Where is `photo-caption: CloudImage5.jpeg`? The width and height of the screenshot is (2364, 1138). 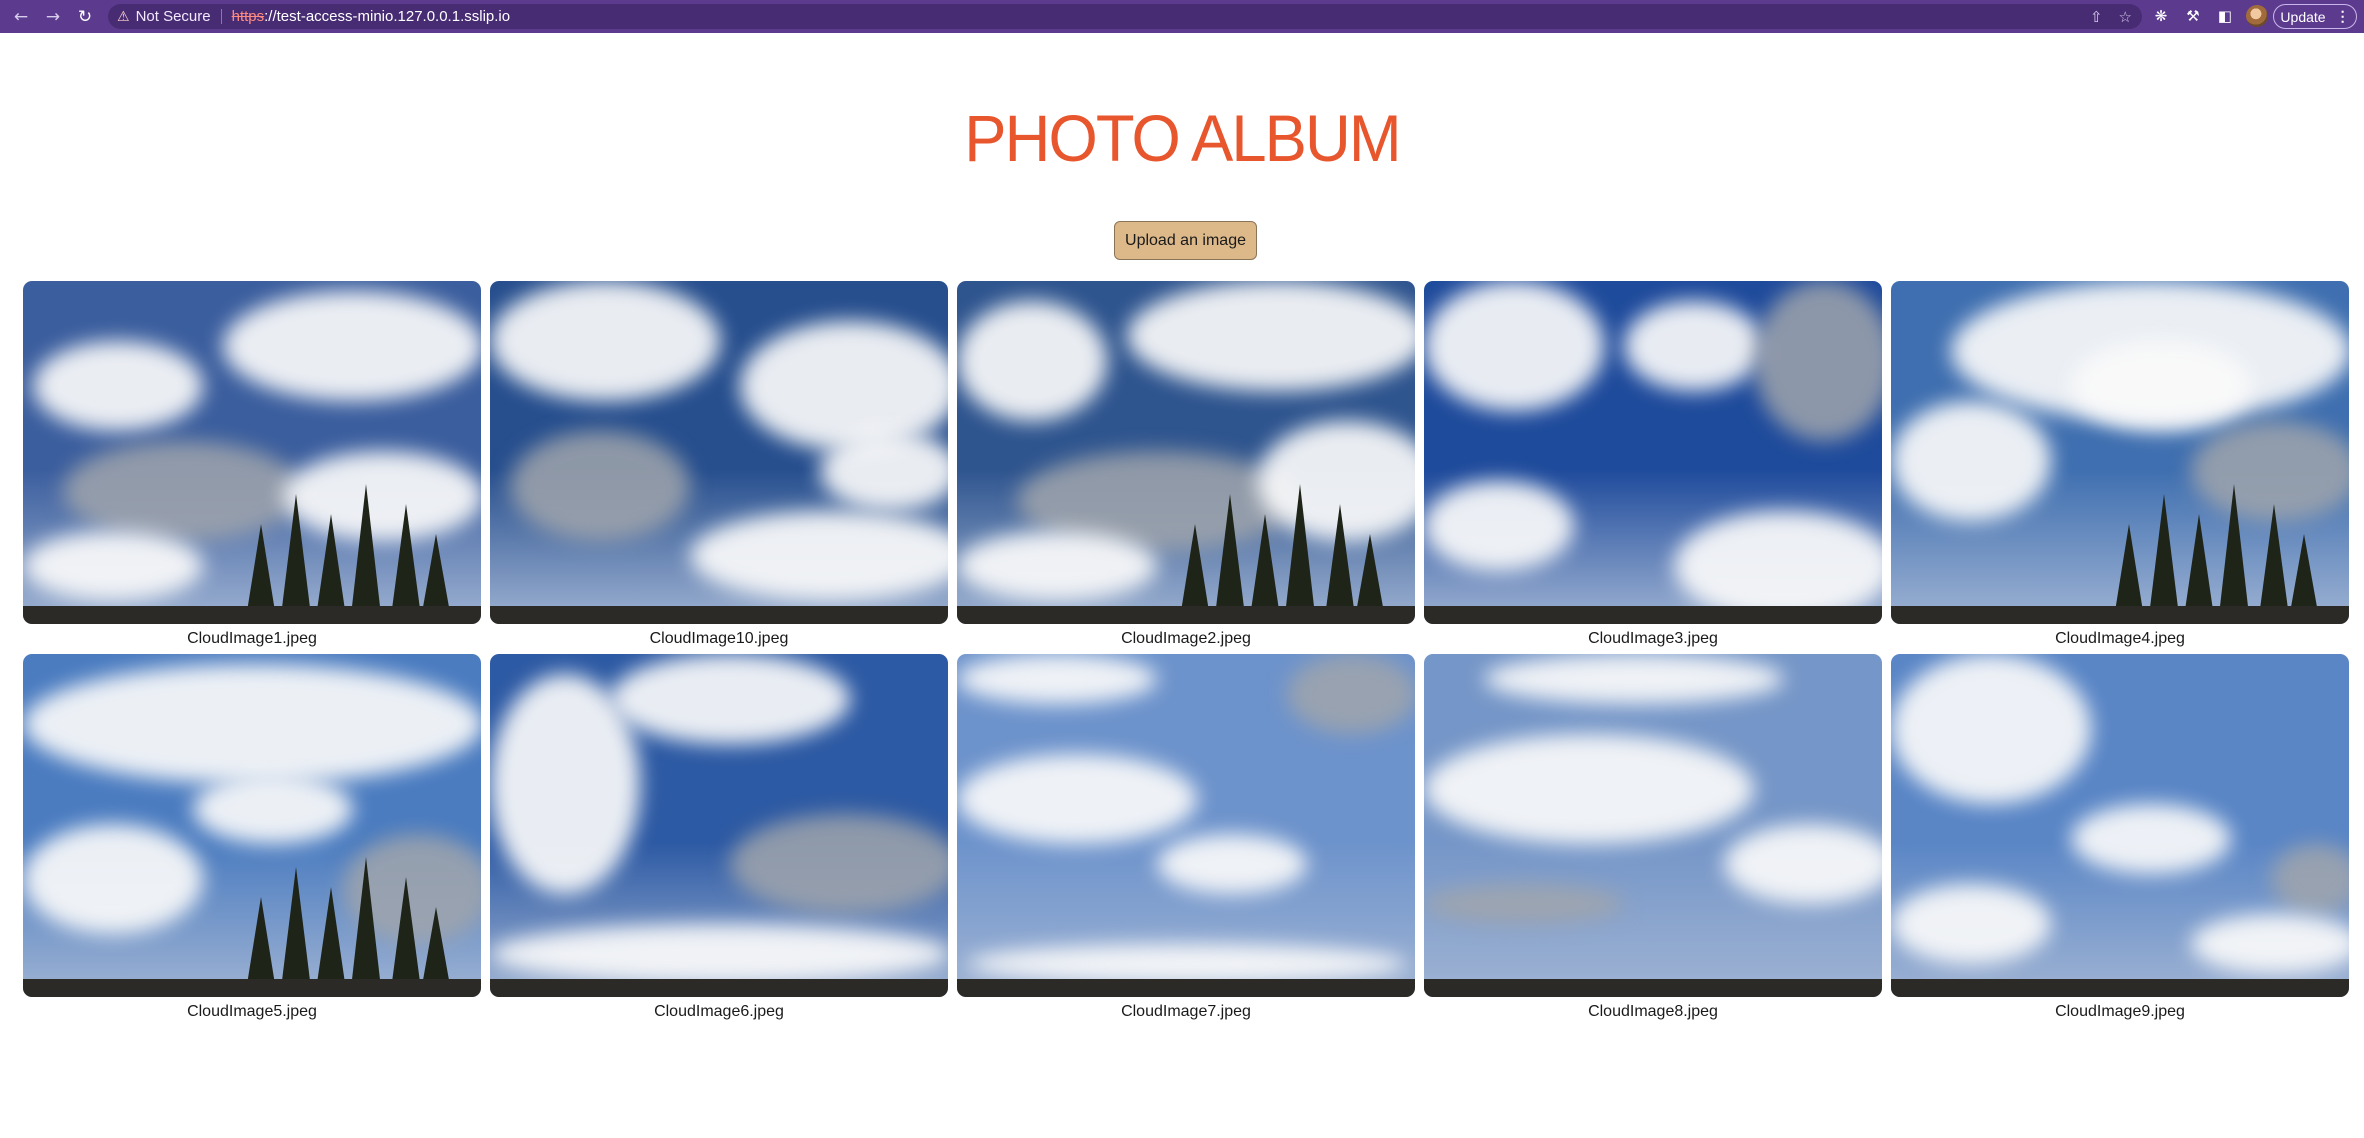 photo-caption: CloudImage5.jpeg is located at coordinates (252, 1011).